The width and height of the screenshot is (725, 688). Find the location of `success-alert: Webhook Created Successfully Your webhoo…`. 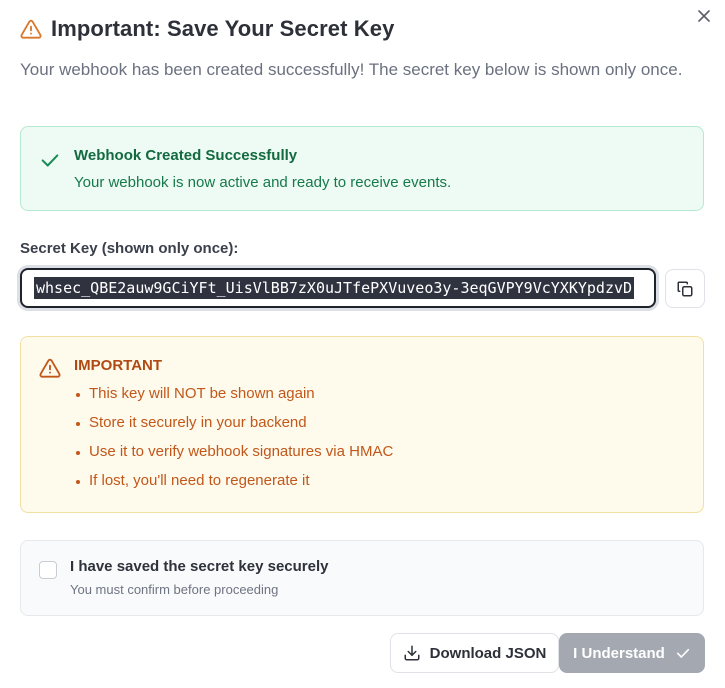

success-alert: Webhook Created Successfully Your webhoo… is located at coordinates (362, 168).